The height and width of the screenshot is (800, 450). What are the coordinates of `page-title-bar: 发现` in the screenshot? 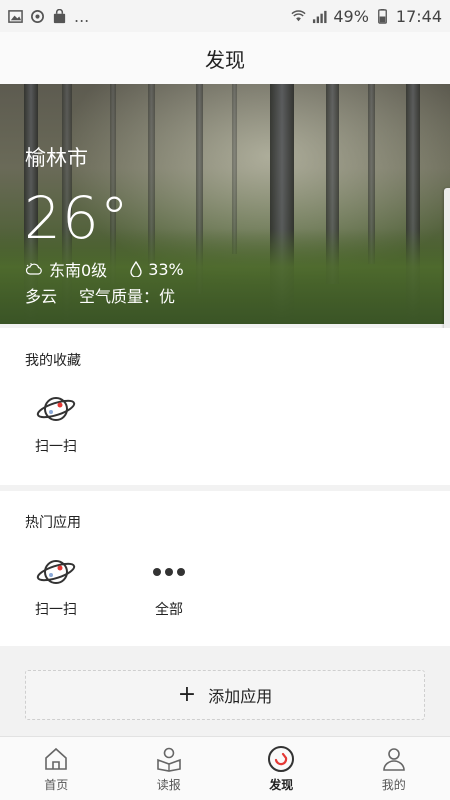 It's located at (225, 58).